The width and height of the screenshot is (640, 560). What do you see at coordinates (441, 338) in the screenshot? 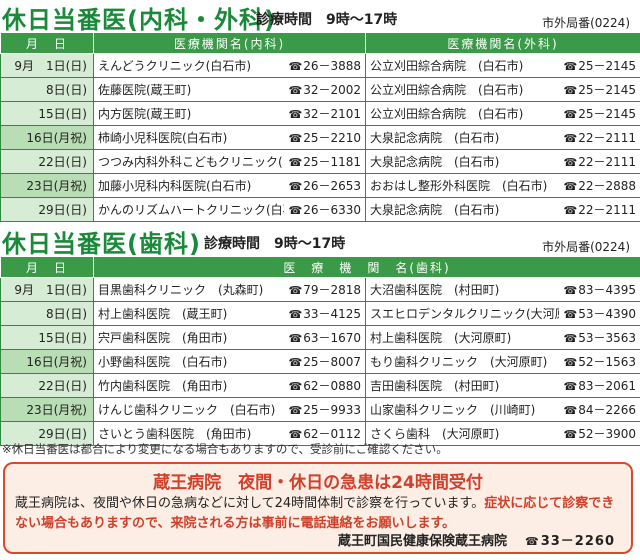
I see `clinic-name: 村上歯科医院 (大河原町)` at bounding box center [441, 338].